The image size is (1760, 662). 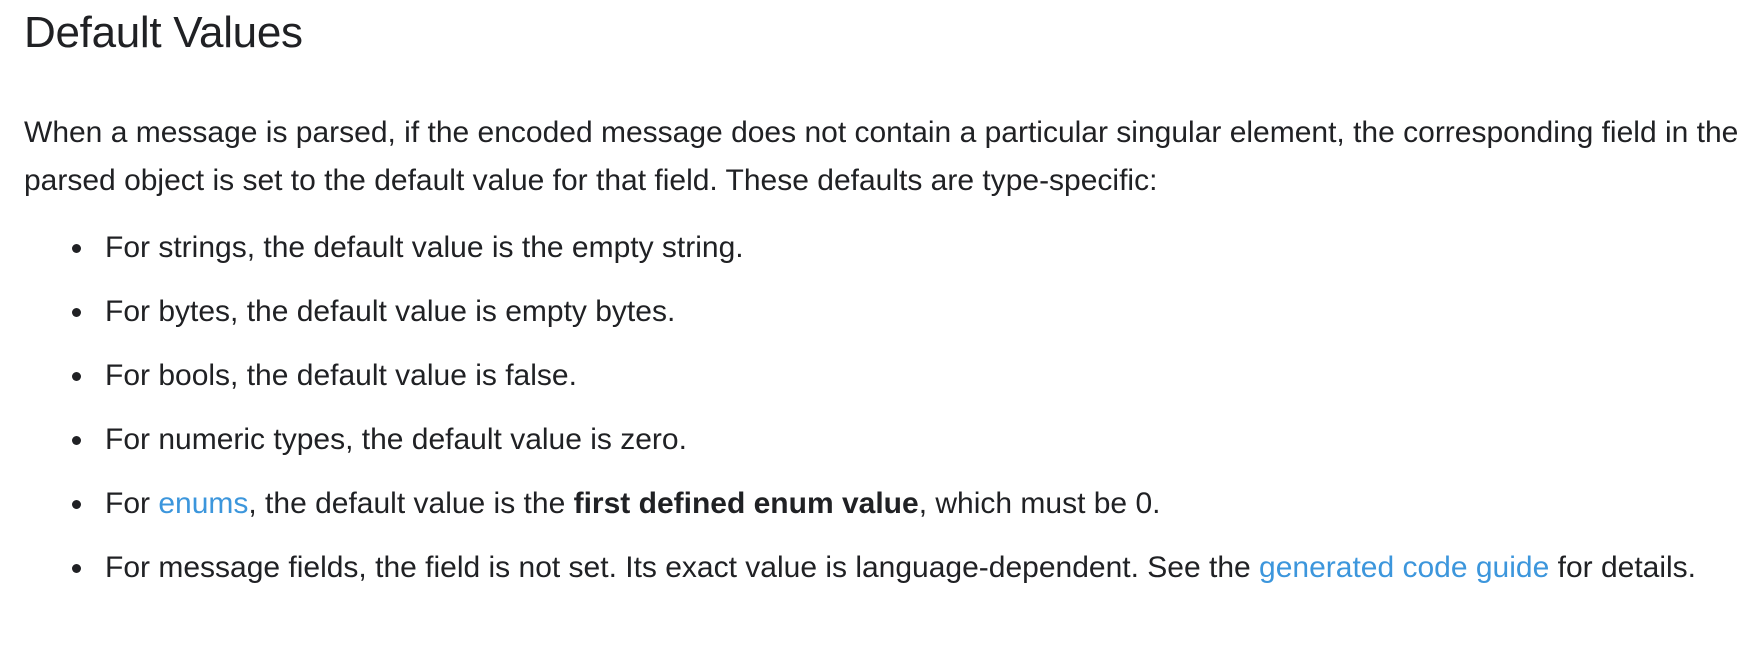 I want to click on section-title: Default Values, so click(x=163, y=32).